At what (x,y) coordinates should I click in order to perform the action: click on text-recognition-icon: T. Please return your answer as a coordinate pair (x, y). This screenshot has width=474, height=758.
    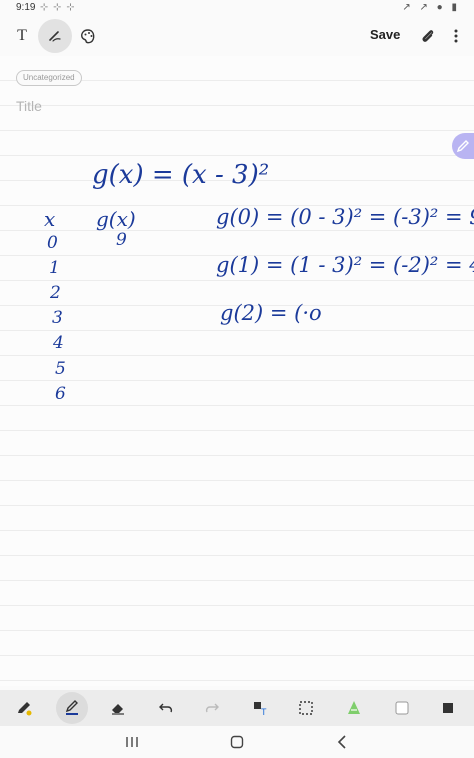
    Looking at the image, I should click on (260, 709).